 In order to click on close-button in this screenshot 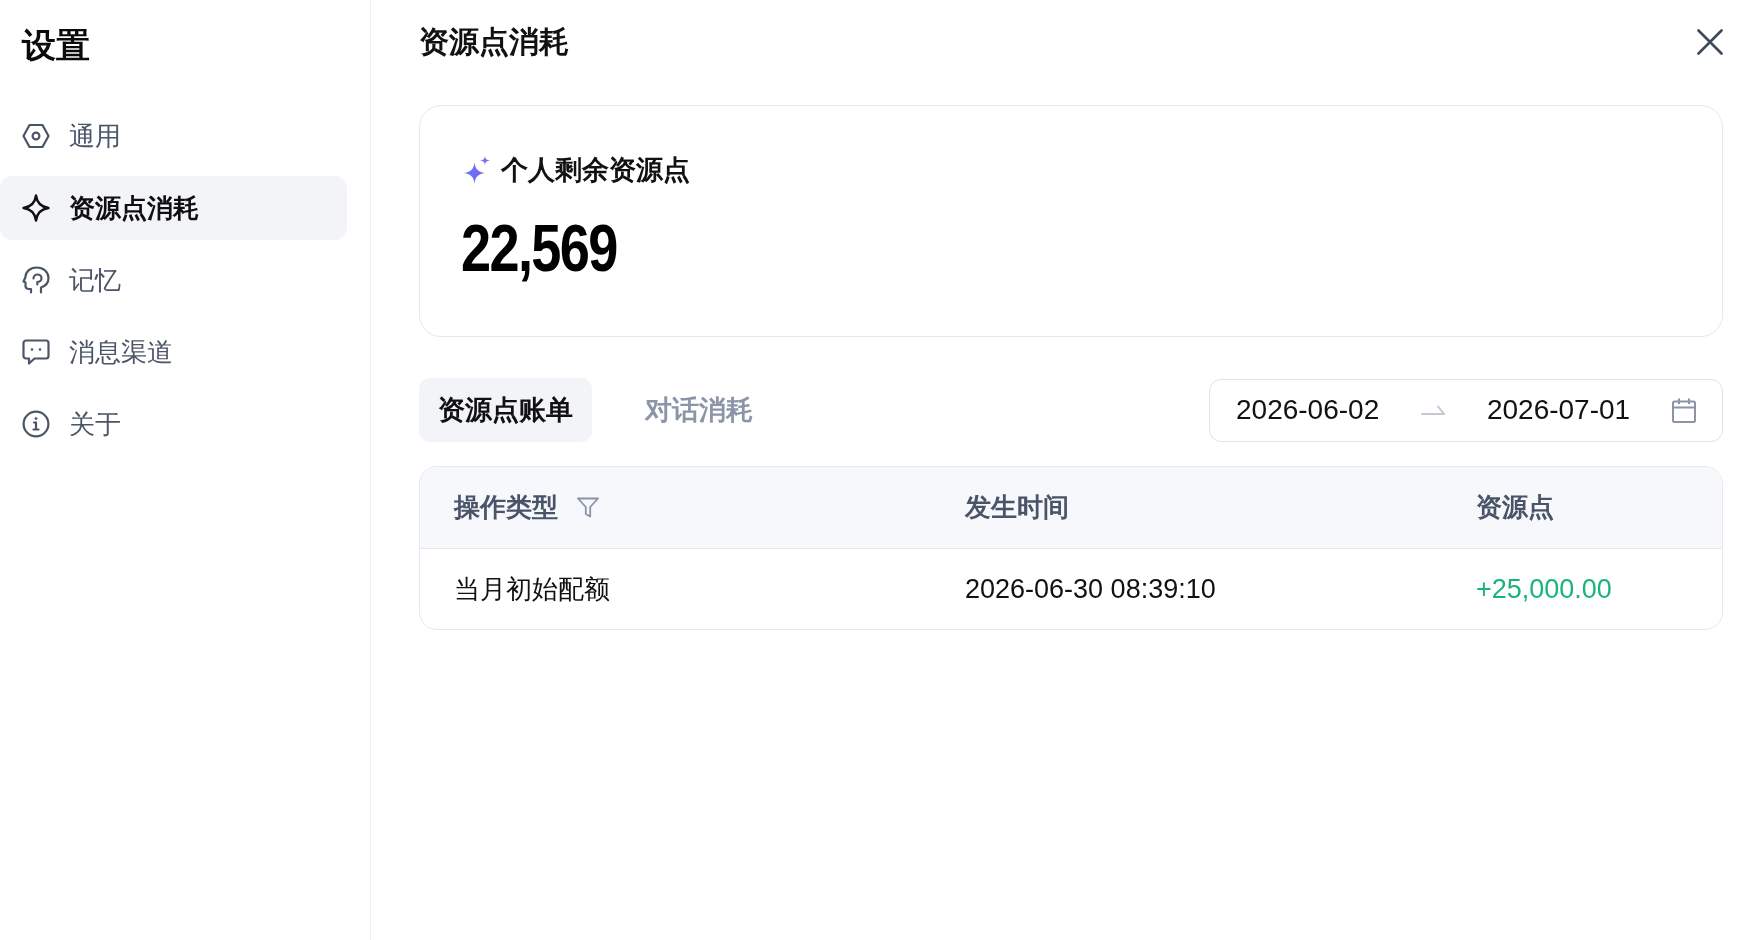, I will do `click(1710, 42)`.